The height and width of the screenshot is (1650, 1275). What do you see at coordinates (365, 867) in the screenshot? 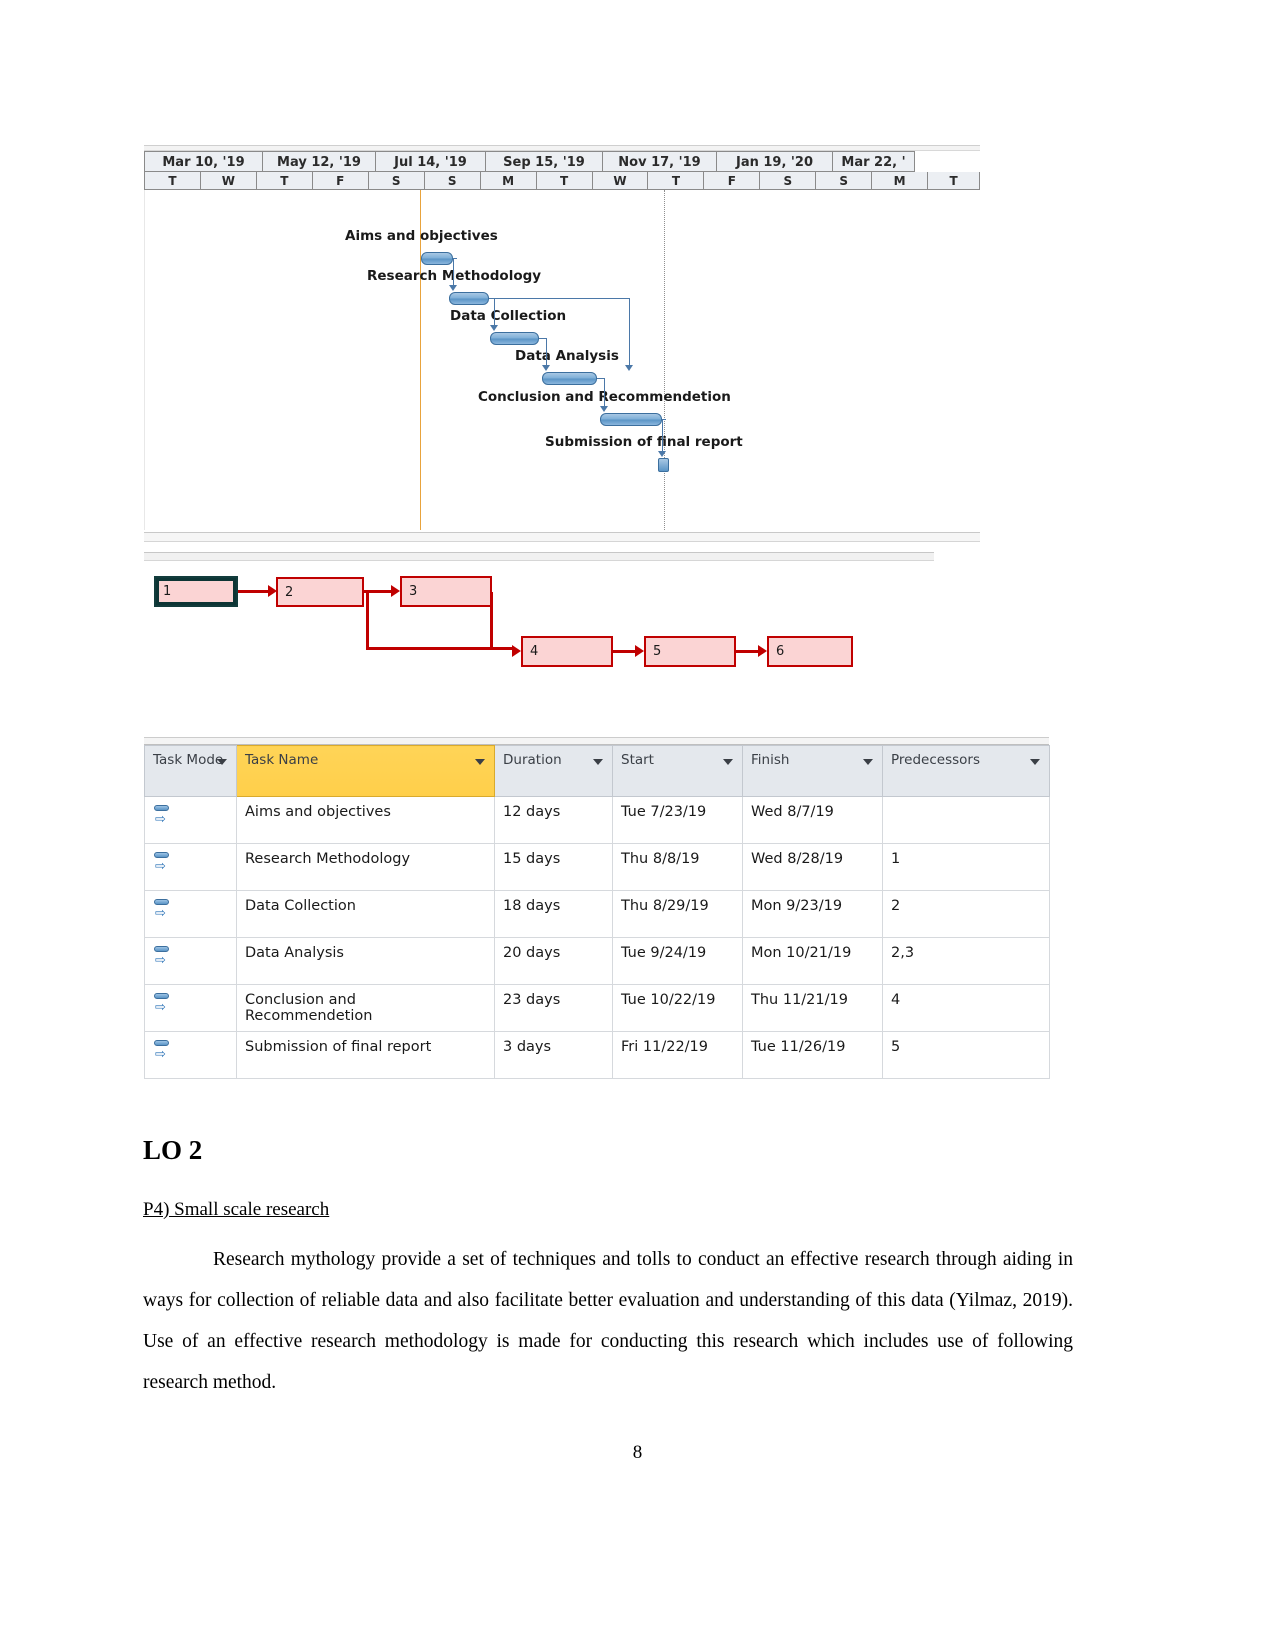
I see `cell-name: Research Methodology` at bounding box center [365, 867].